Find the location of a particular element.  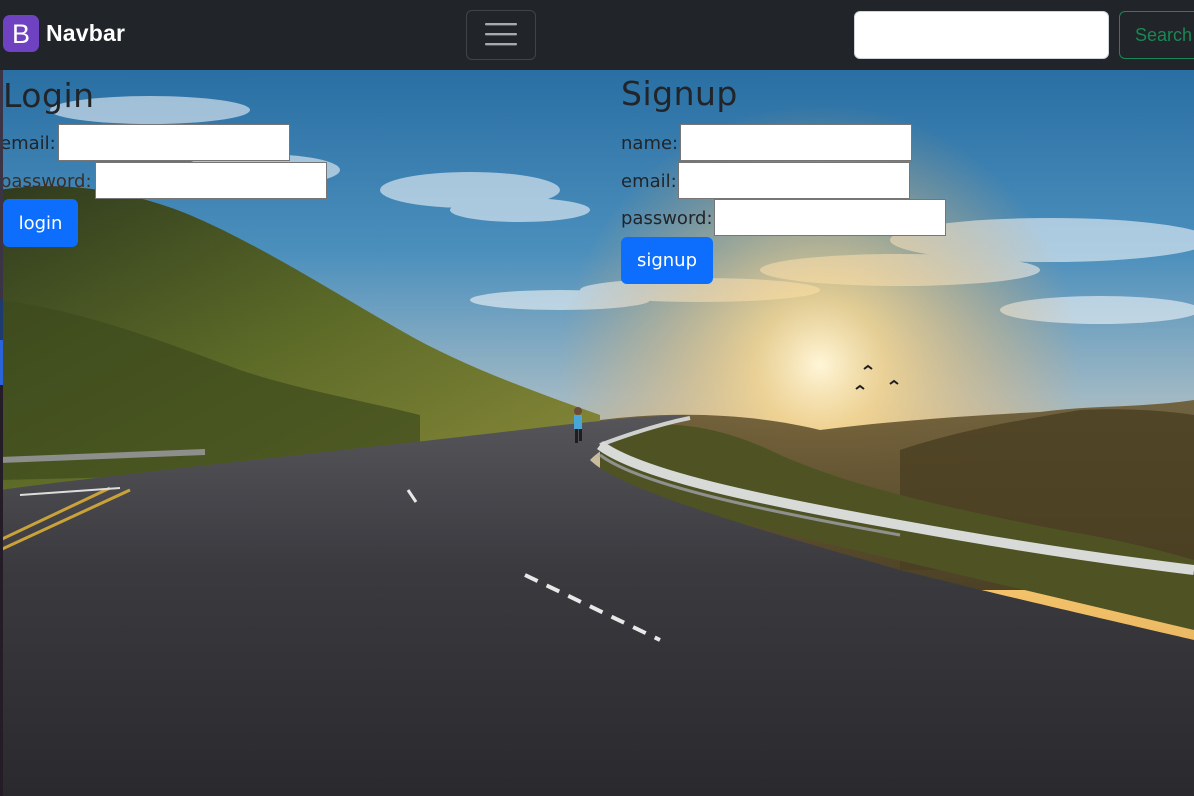

login-password-label: password: is located at coordinates (46, 181).